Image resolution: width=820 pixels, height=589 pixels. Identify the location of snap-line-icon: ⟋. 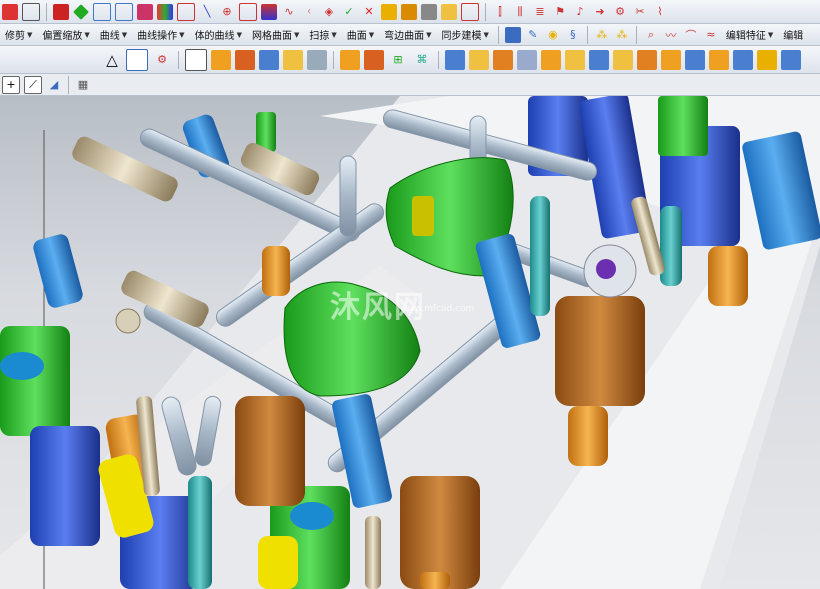
(33, 84).